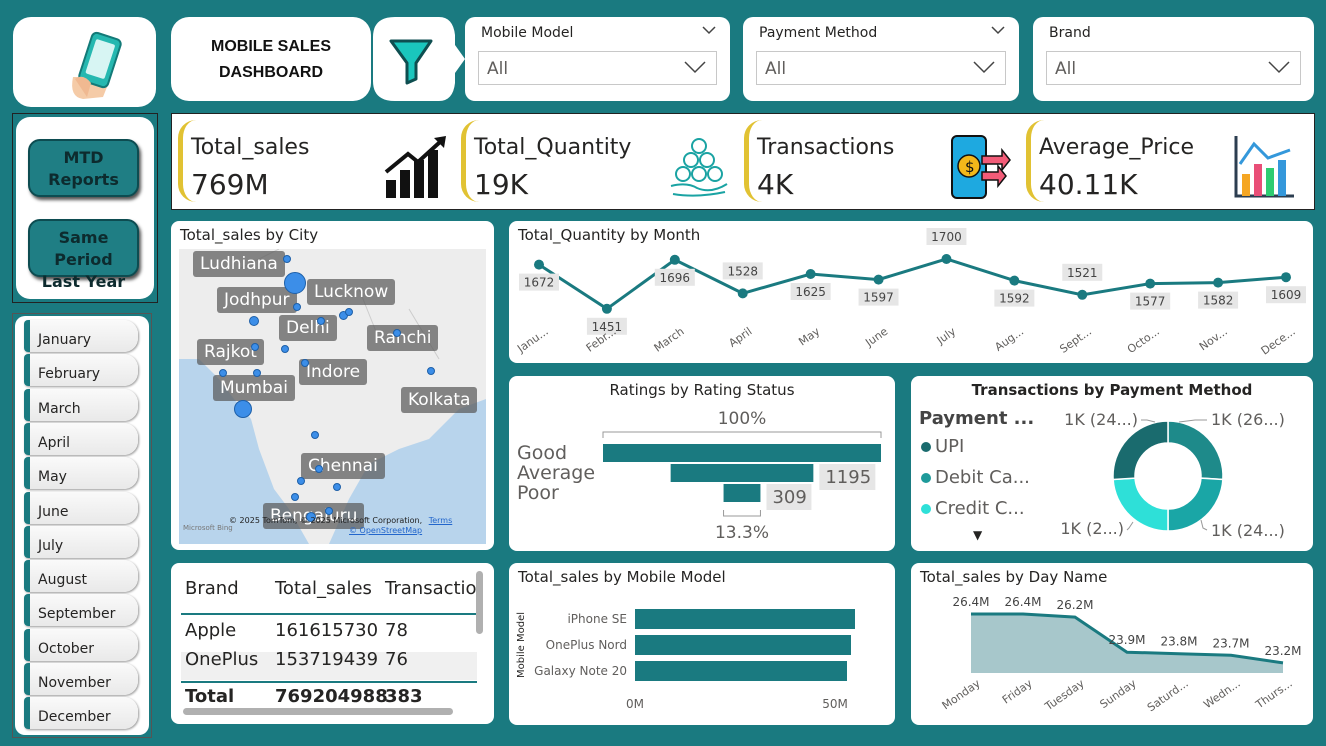 The height and width of the screenshot is (746, 1326). What do you see at coordinates (818, 33) in the screenshot?
I see `slicer-title: Payment Method` at bounding box center [818, 33].